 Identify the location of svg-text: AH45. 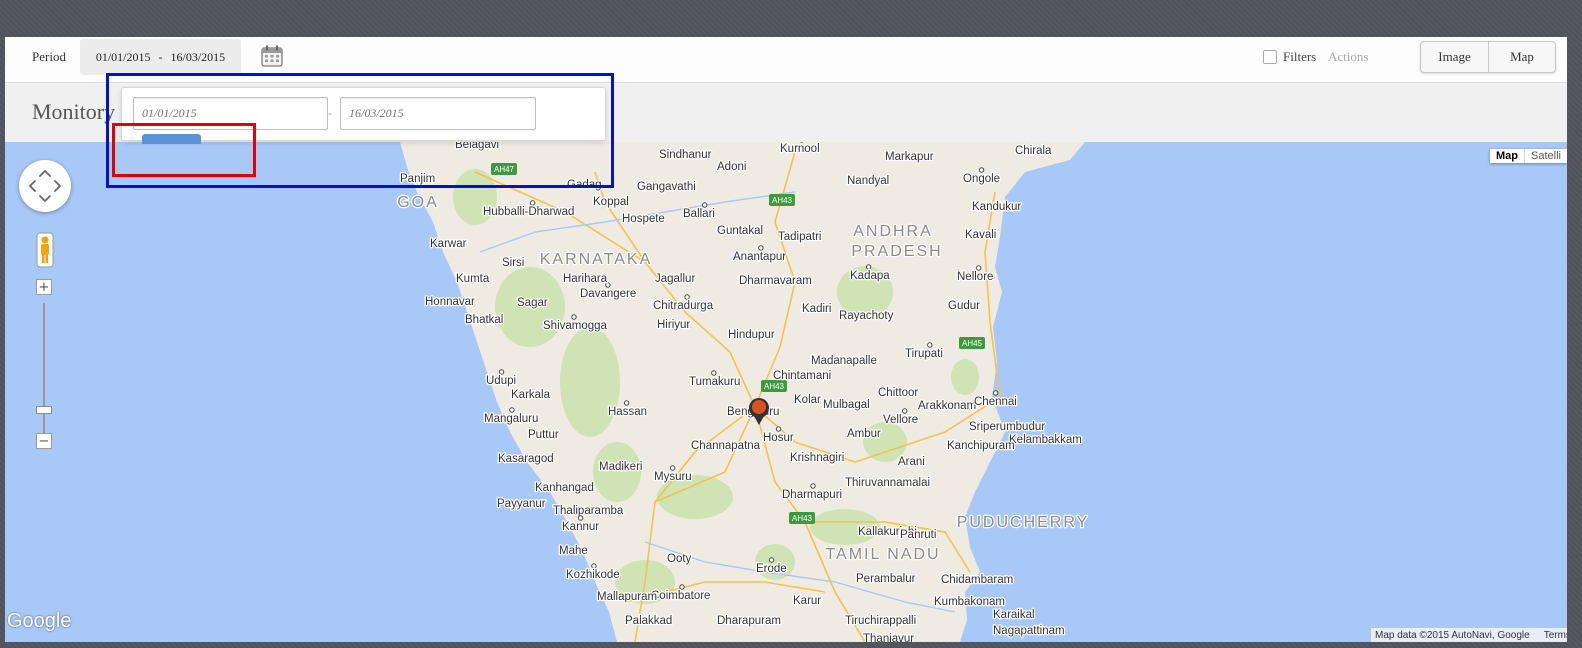
(972, 343).